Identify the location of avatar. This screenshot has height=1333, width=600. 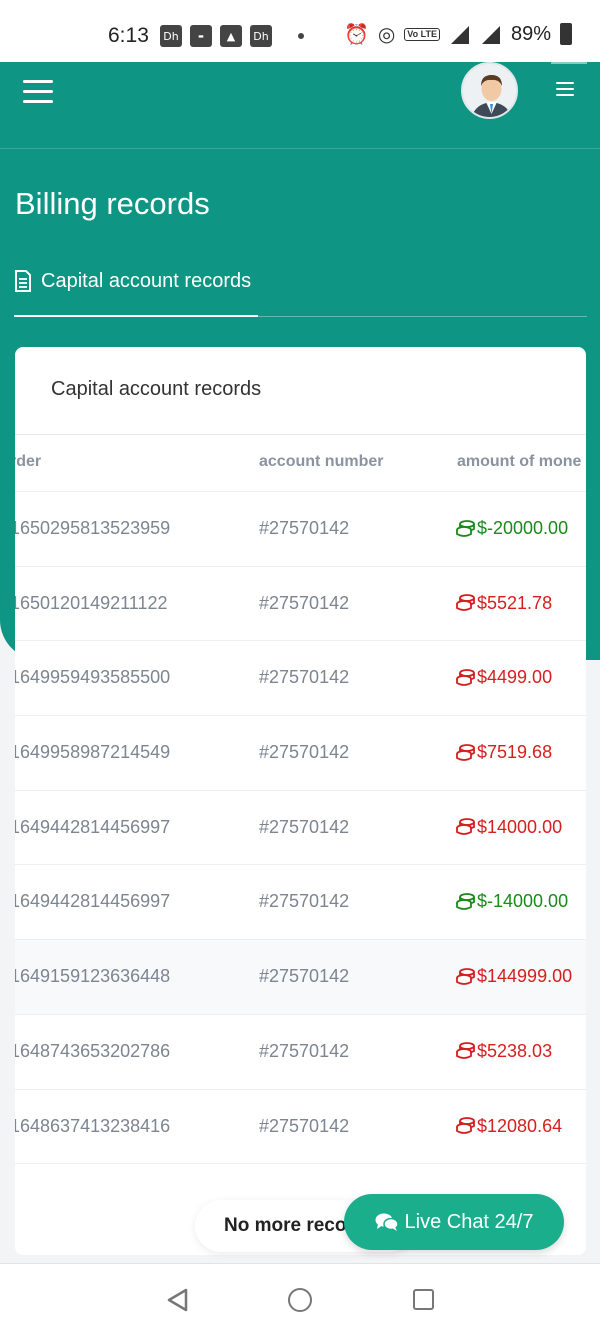
(489, 90).